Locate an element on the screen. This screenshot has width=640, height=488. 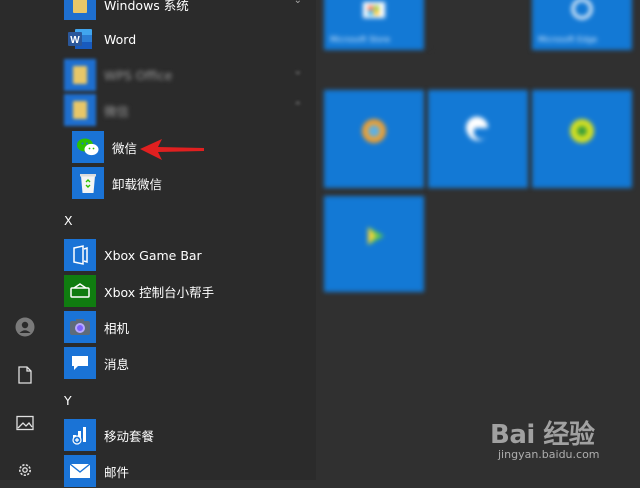
mobile-plans-icon is located at coordinates (80, 435).